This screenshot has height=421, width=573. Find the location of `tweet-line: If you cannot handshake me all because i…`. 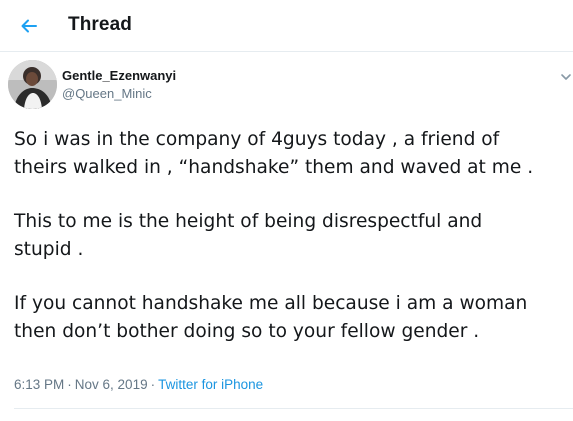

tweet-line: If you cannot handshake me all because i… is located at coordinates (271, 303).